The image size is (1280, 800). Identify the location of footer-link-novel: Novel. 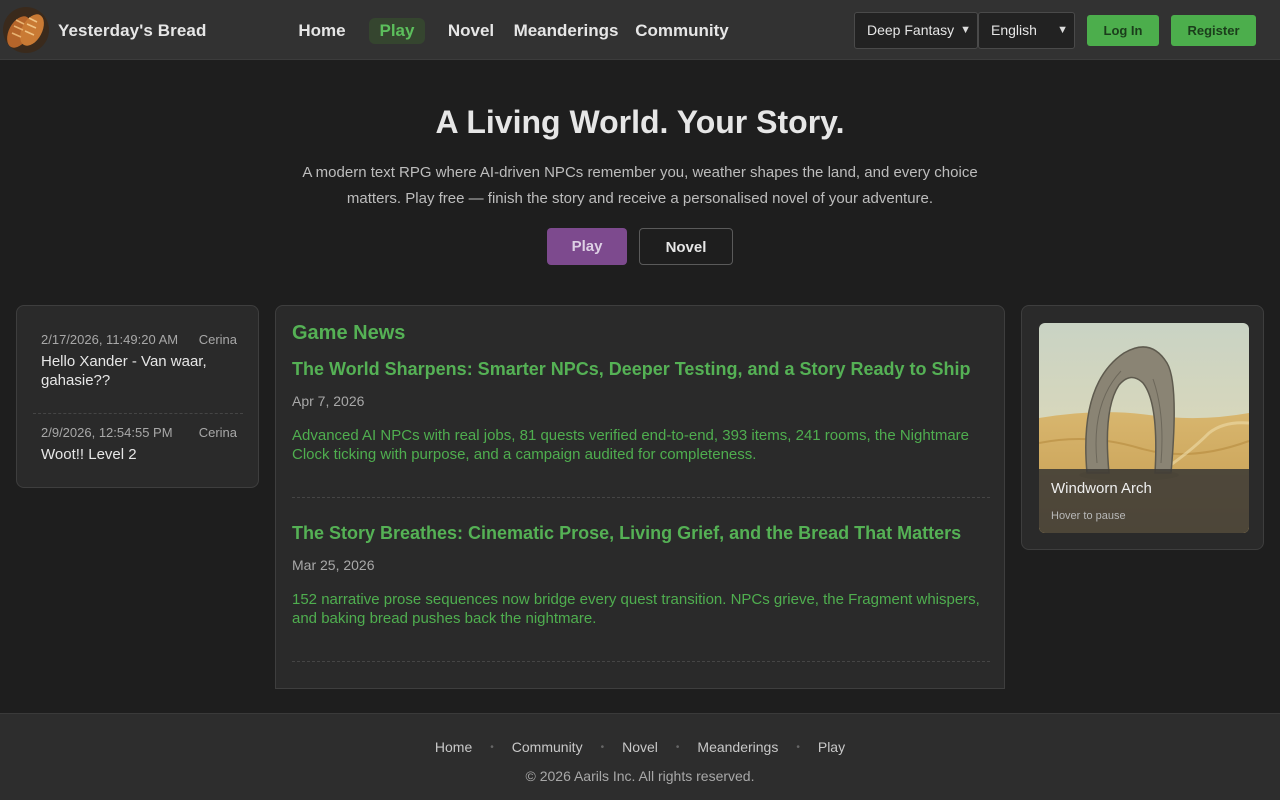
(640, 747).